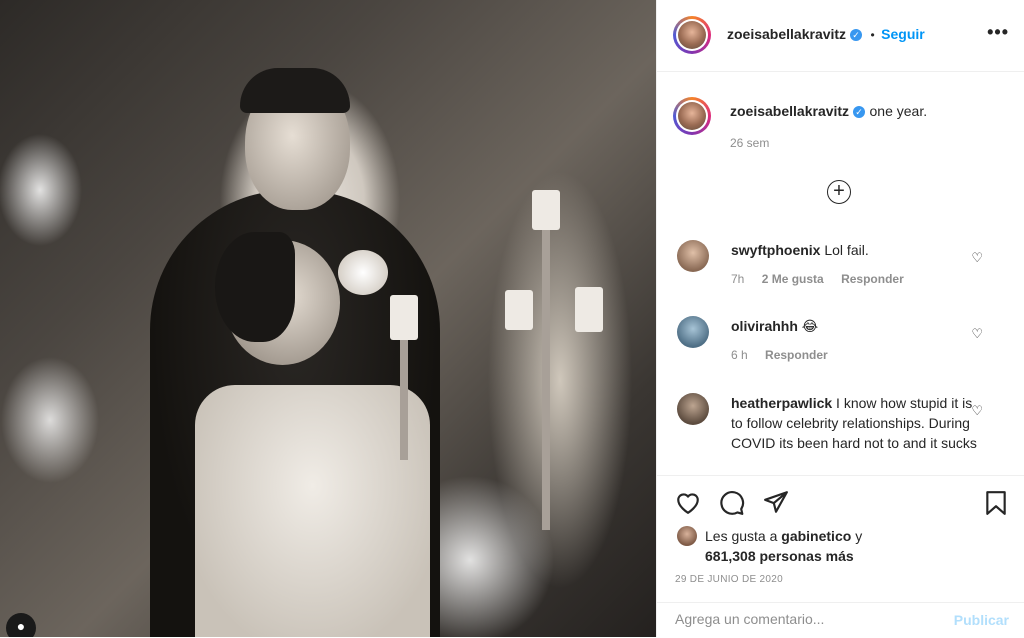 The width and height of the screenshot is (1024, 638). What do you see at coordinates (692, 35) in the screenshot?
I see `author-avatar` at bounding box center [692, 35].